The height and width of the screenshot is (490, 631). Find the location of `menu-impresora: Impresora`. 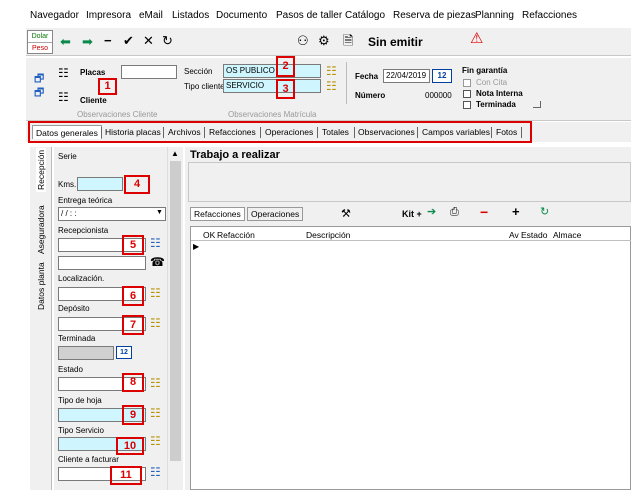

menu-impresora: Impresora is located at coordinates (108, 15).